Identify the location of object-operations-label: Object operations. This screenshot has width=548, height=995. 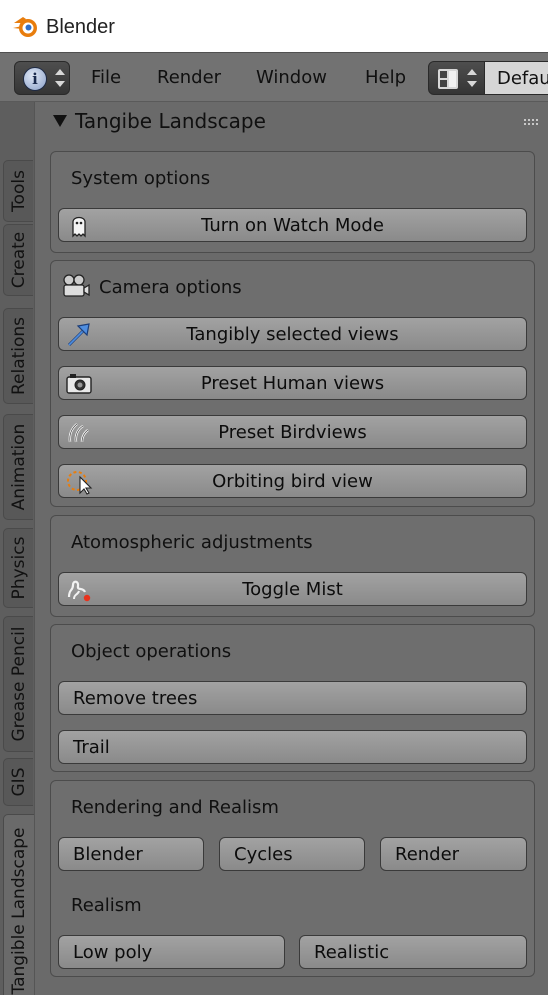
(151, 651).